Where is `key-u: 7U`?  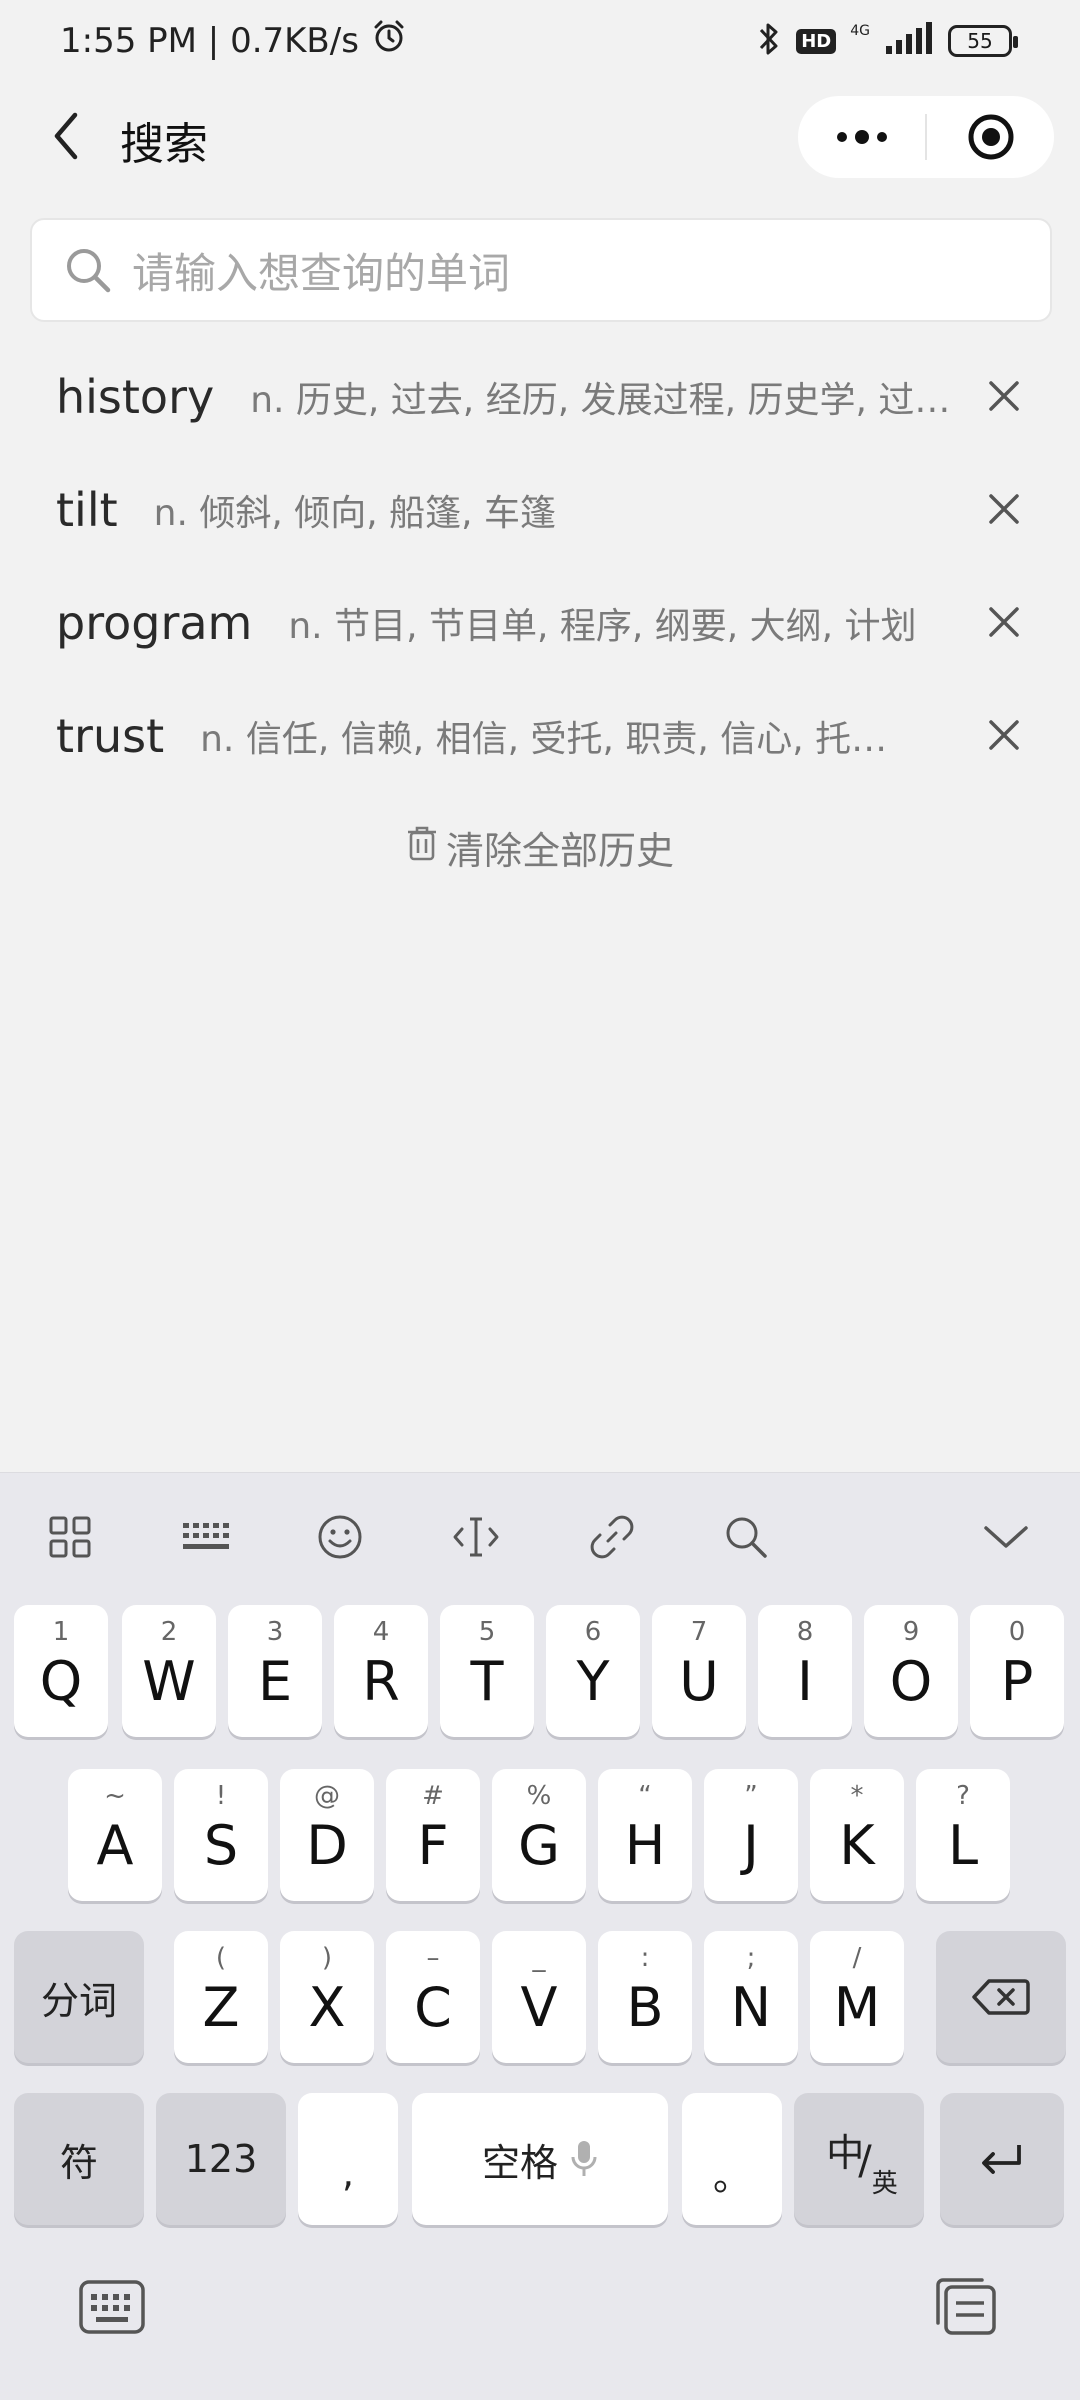
key-u: 7U is located at coordinates (699, 1671).